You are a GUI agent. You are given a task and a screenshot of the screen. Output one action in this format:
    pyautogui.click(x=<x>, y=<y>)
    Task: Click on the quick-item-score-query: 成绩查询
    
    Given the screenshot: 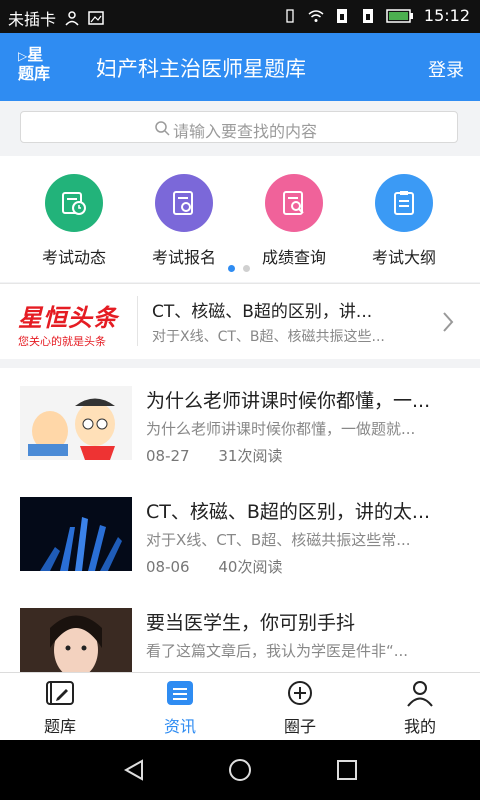 What is the action you would take?
    pyautogui.click(x=294, y=221)
    